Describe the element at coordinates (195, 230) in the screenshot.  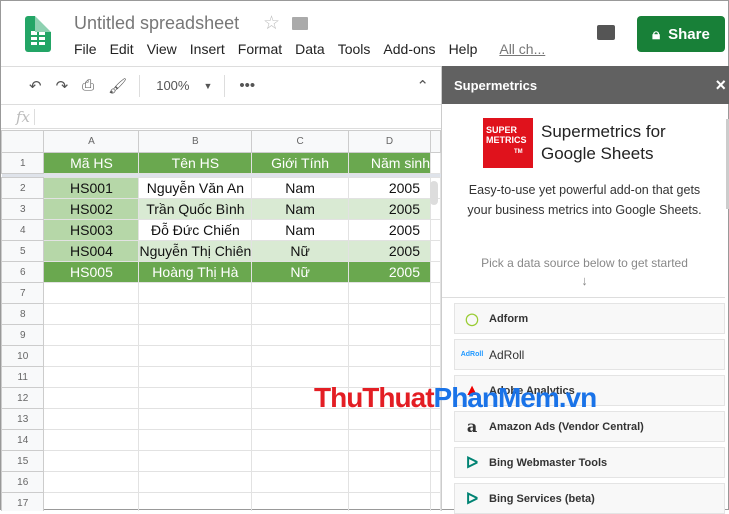
I see `cell: Đỗ Đức Chiến` at that location.